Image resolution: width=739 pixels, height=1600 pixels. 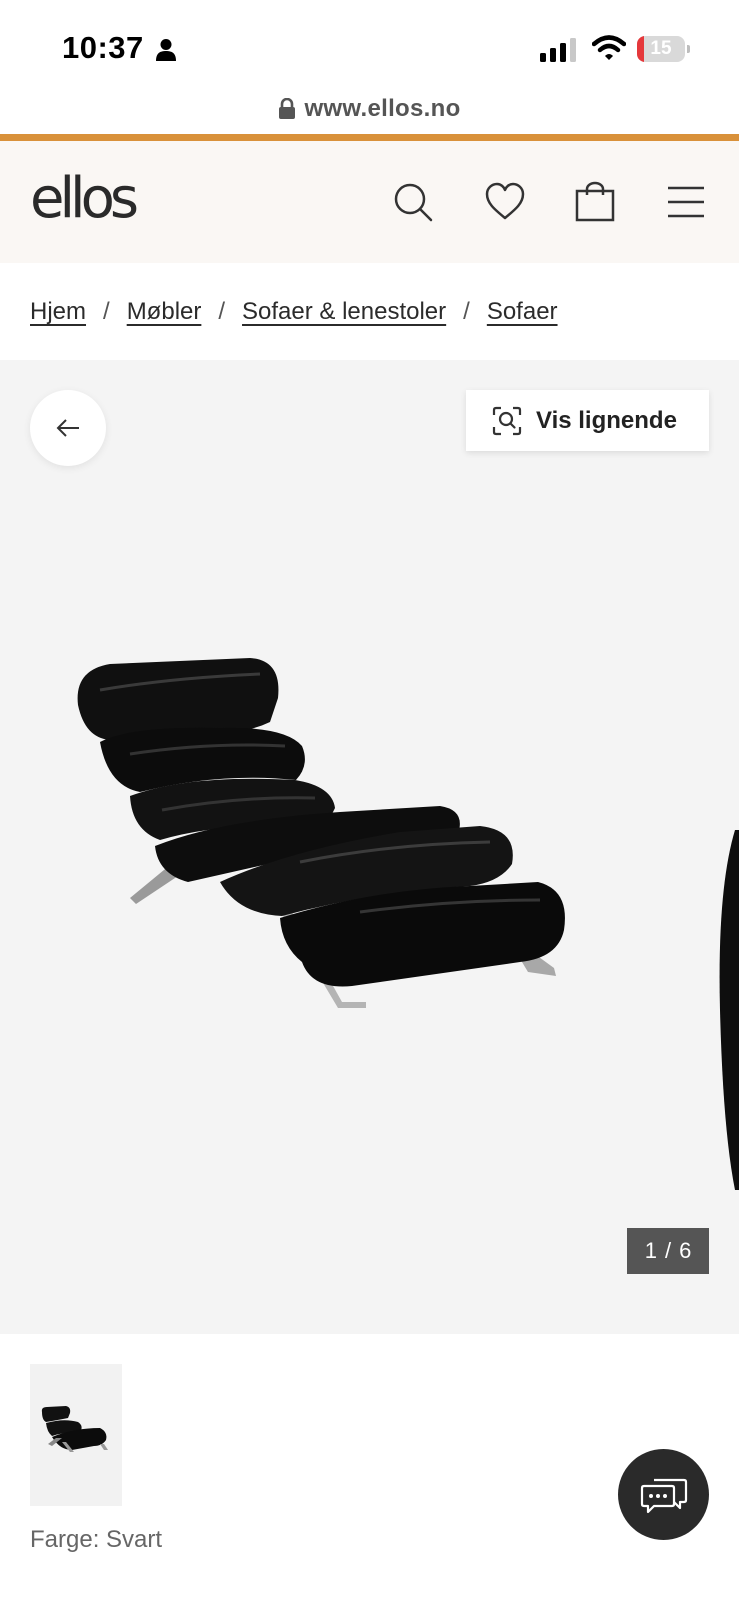 What do you see at coordinates (729, 1010) in the screenshot?
I see `next-image-preview` at bounding box center [729, 1010].